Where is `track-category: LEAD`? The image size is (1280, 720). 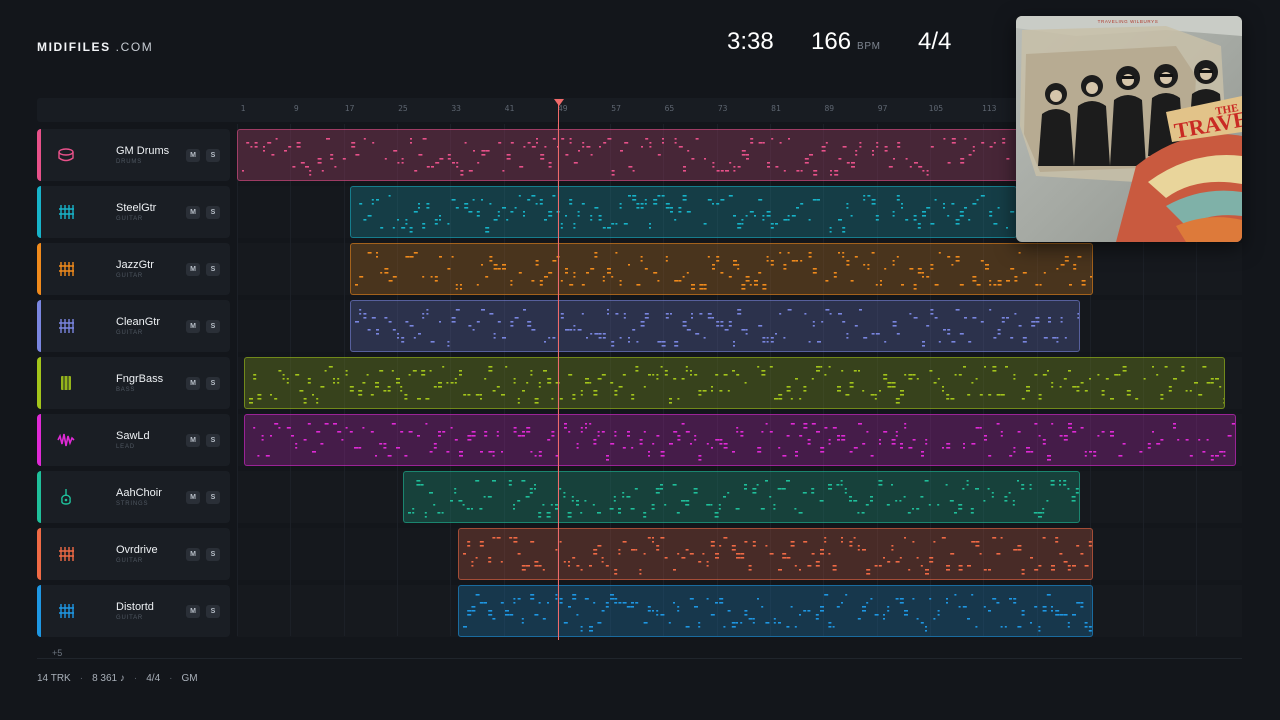 track-category: LEAD is located at coordinates (125, 447).